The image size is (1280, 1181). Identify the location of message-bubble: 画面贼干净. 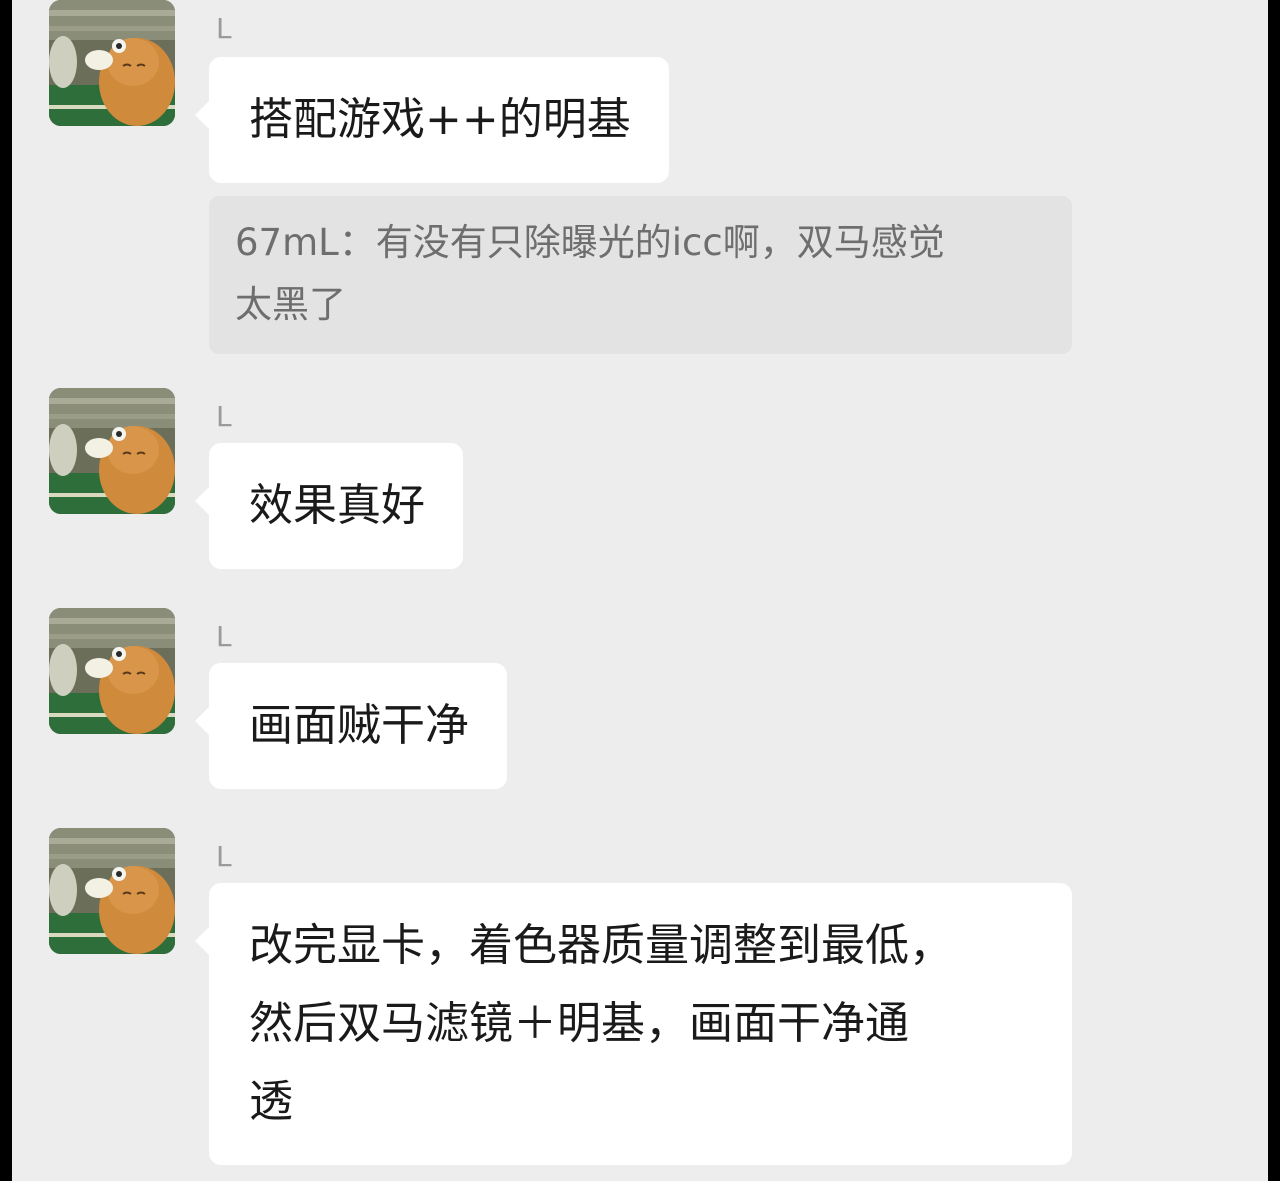
(351, 726).